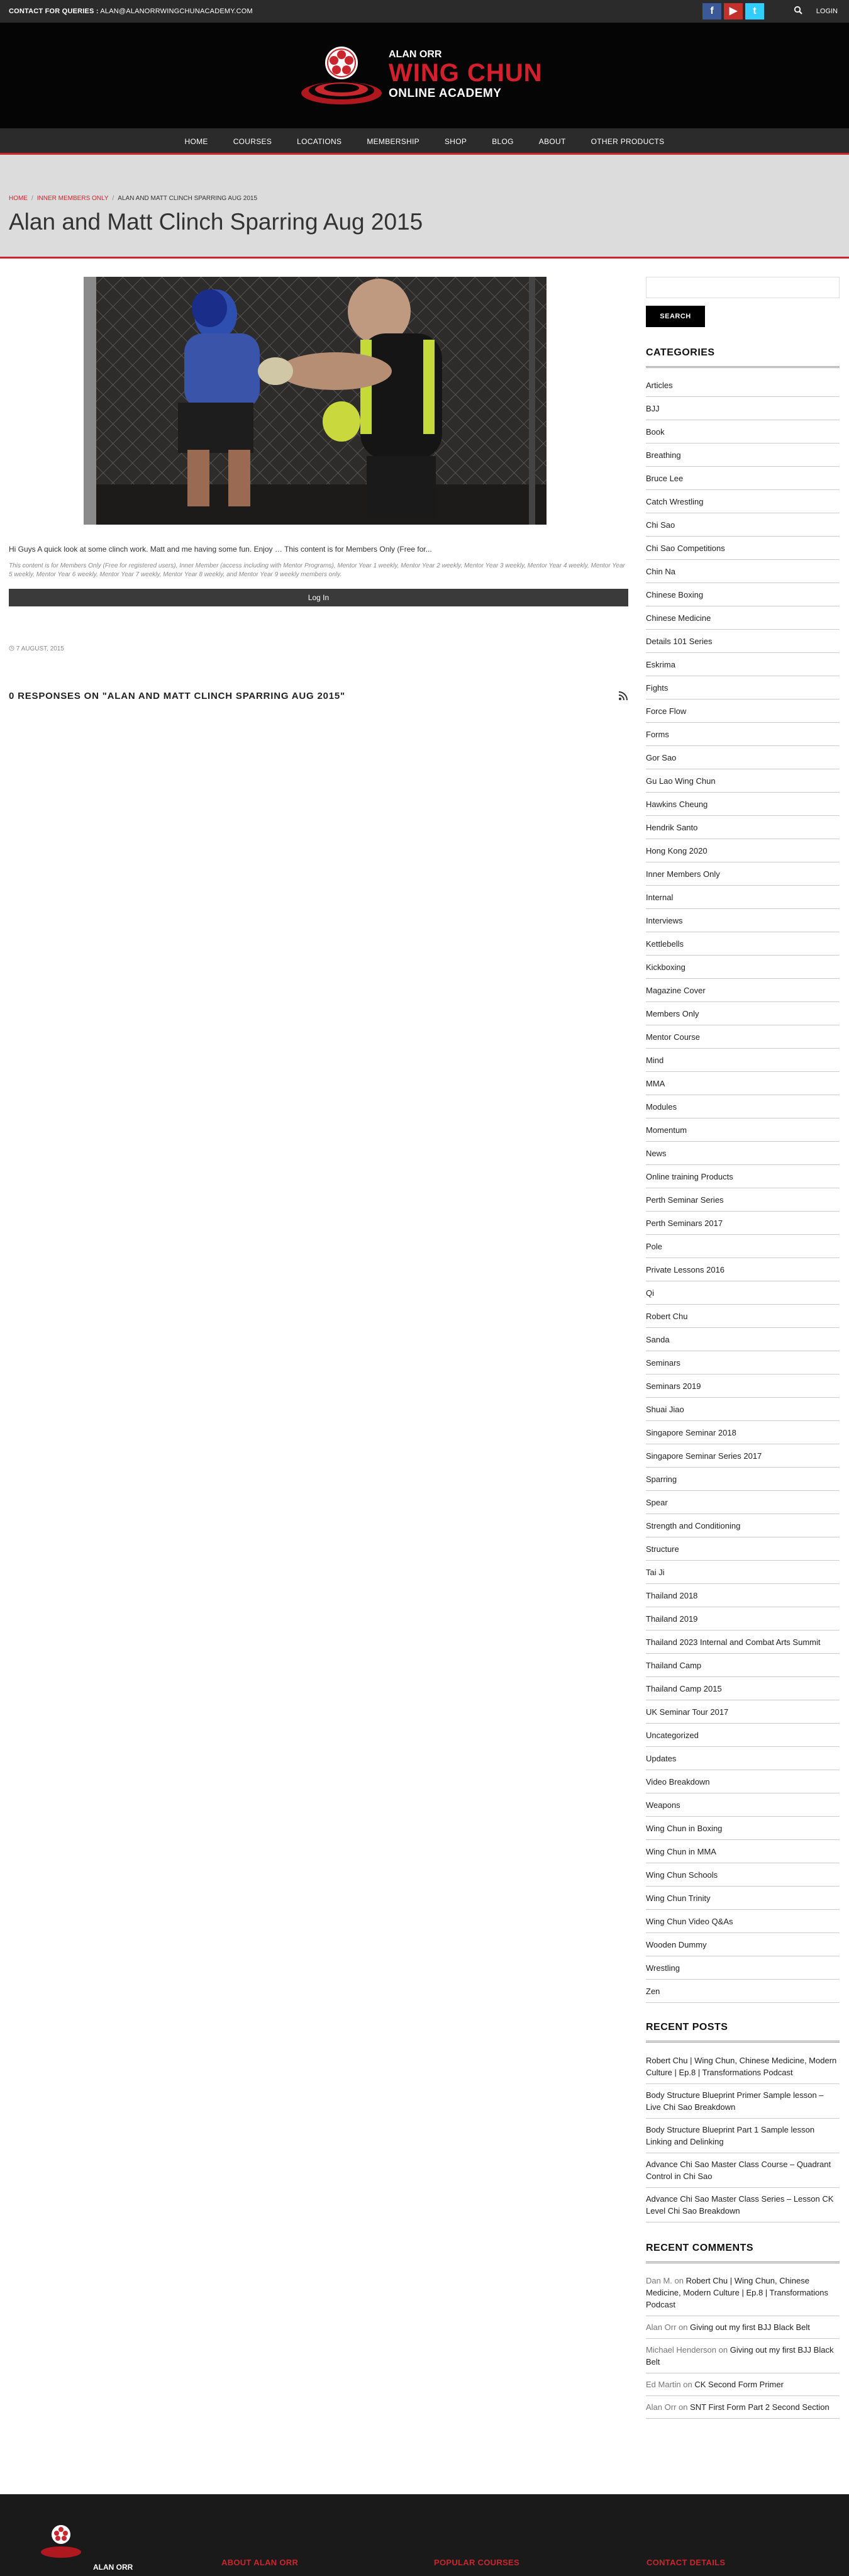  Describe the element at coordinates (316, 401) in the screenshot. I see `video-thumbnail` at that location.